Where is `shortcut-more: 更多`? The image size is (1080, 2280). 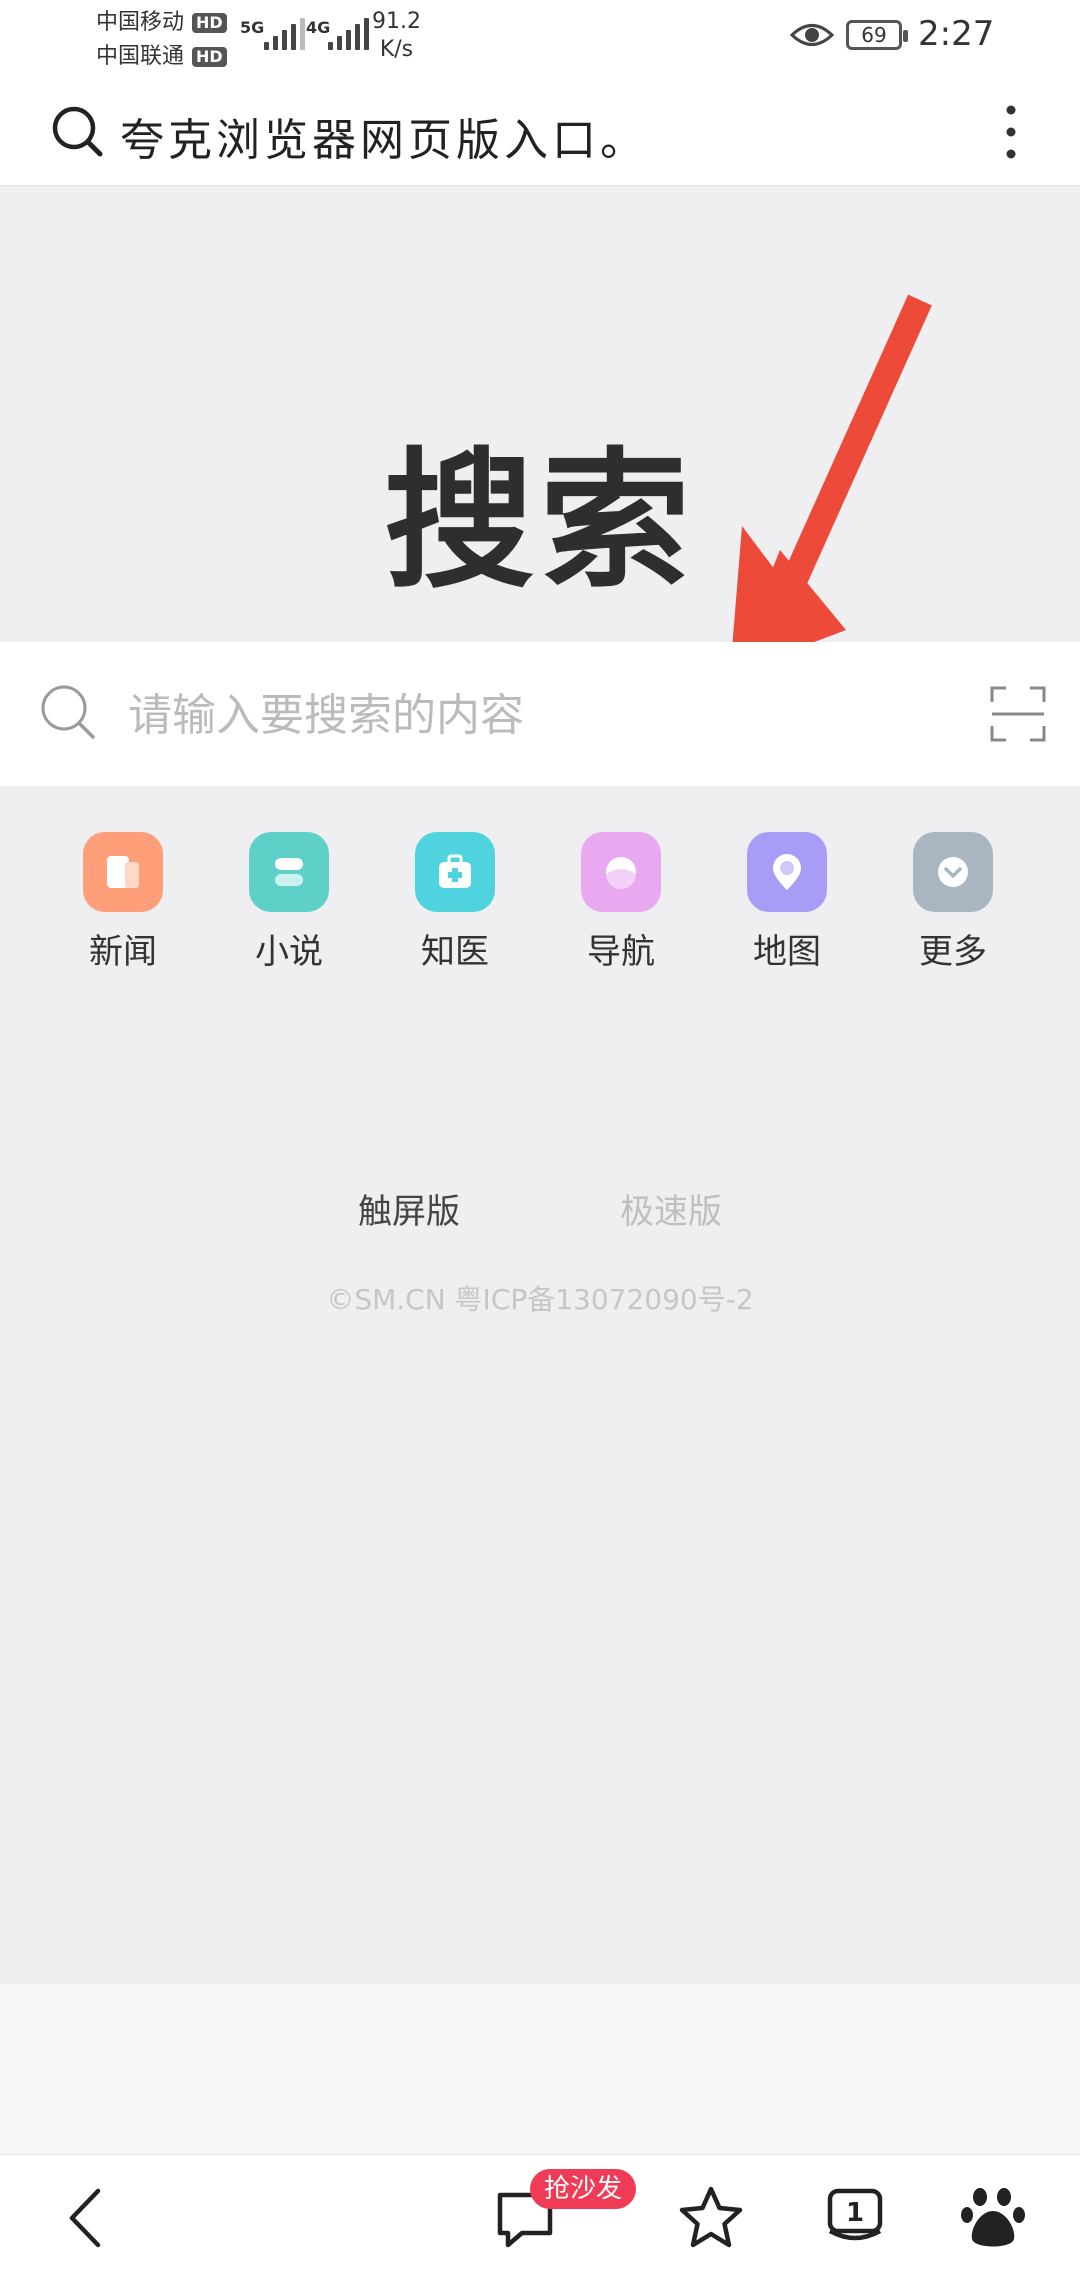 shortcut-more: 更多 is located at coordinates (953, 907).